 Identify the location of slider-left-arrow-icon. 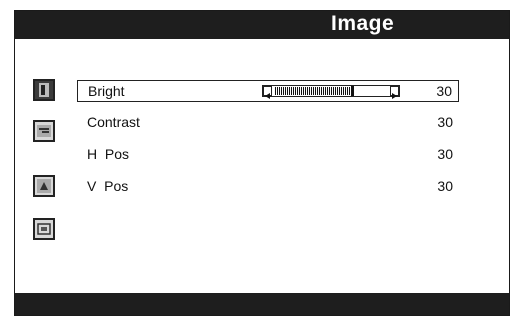
(267, 92).